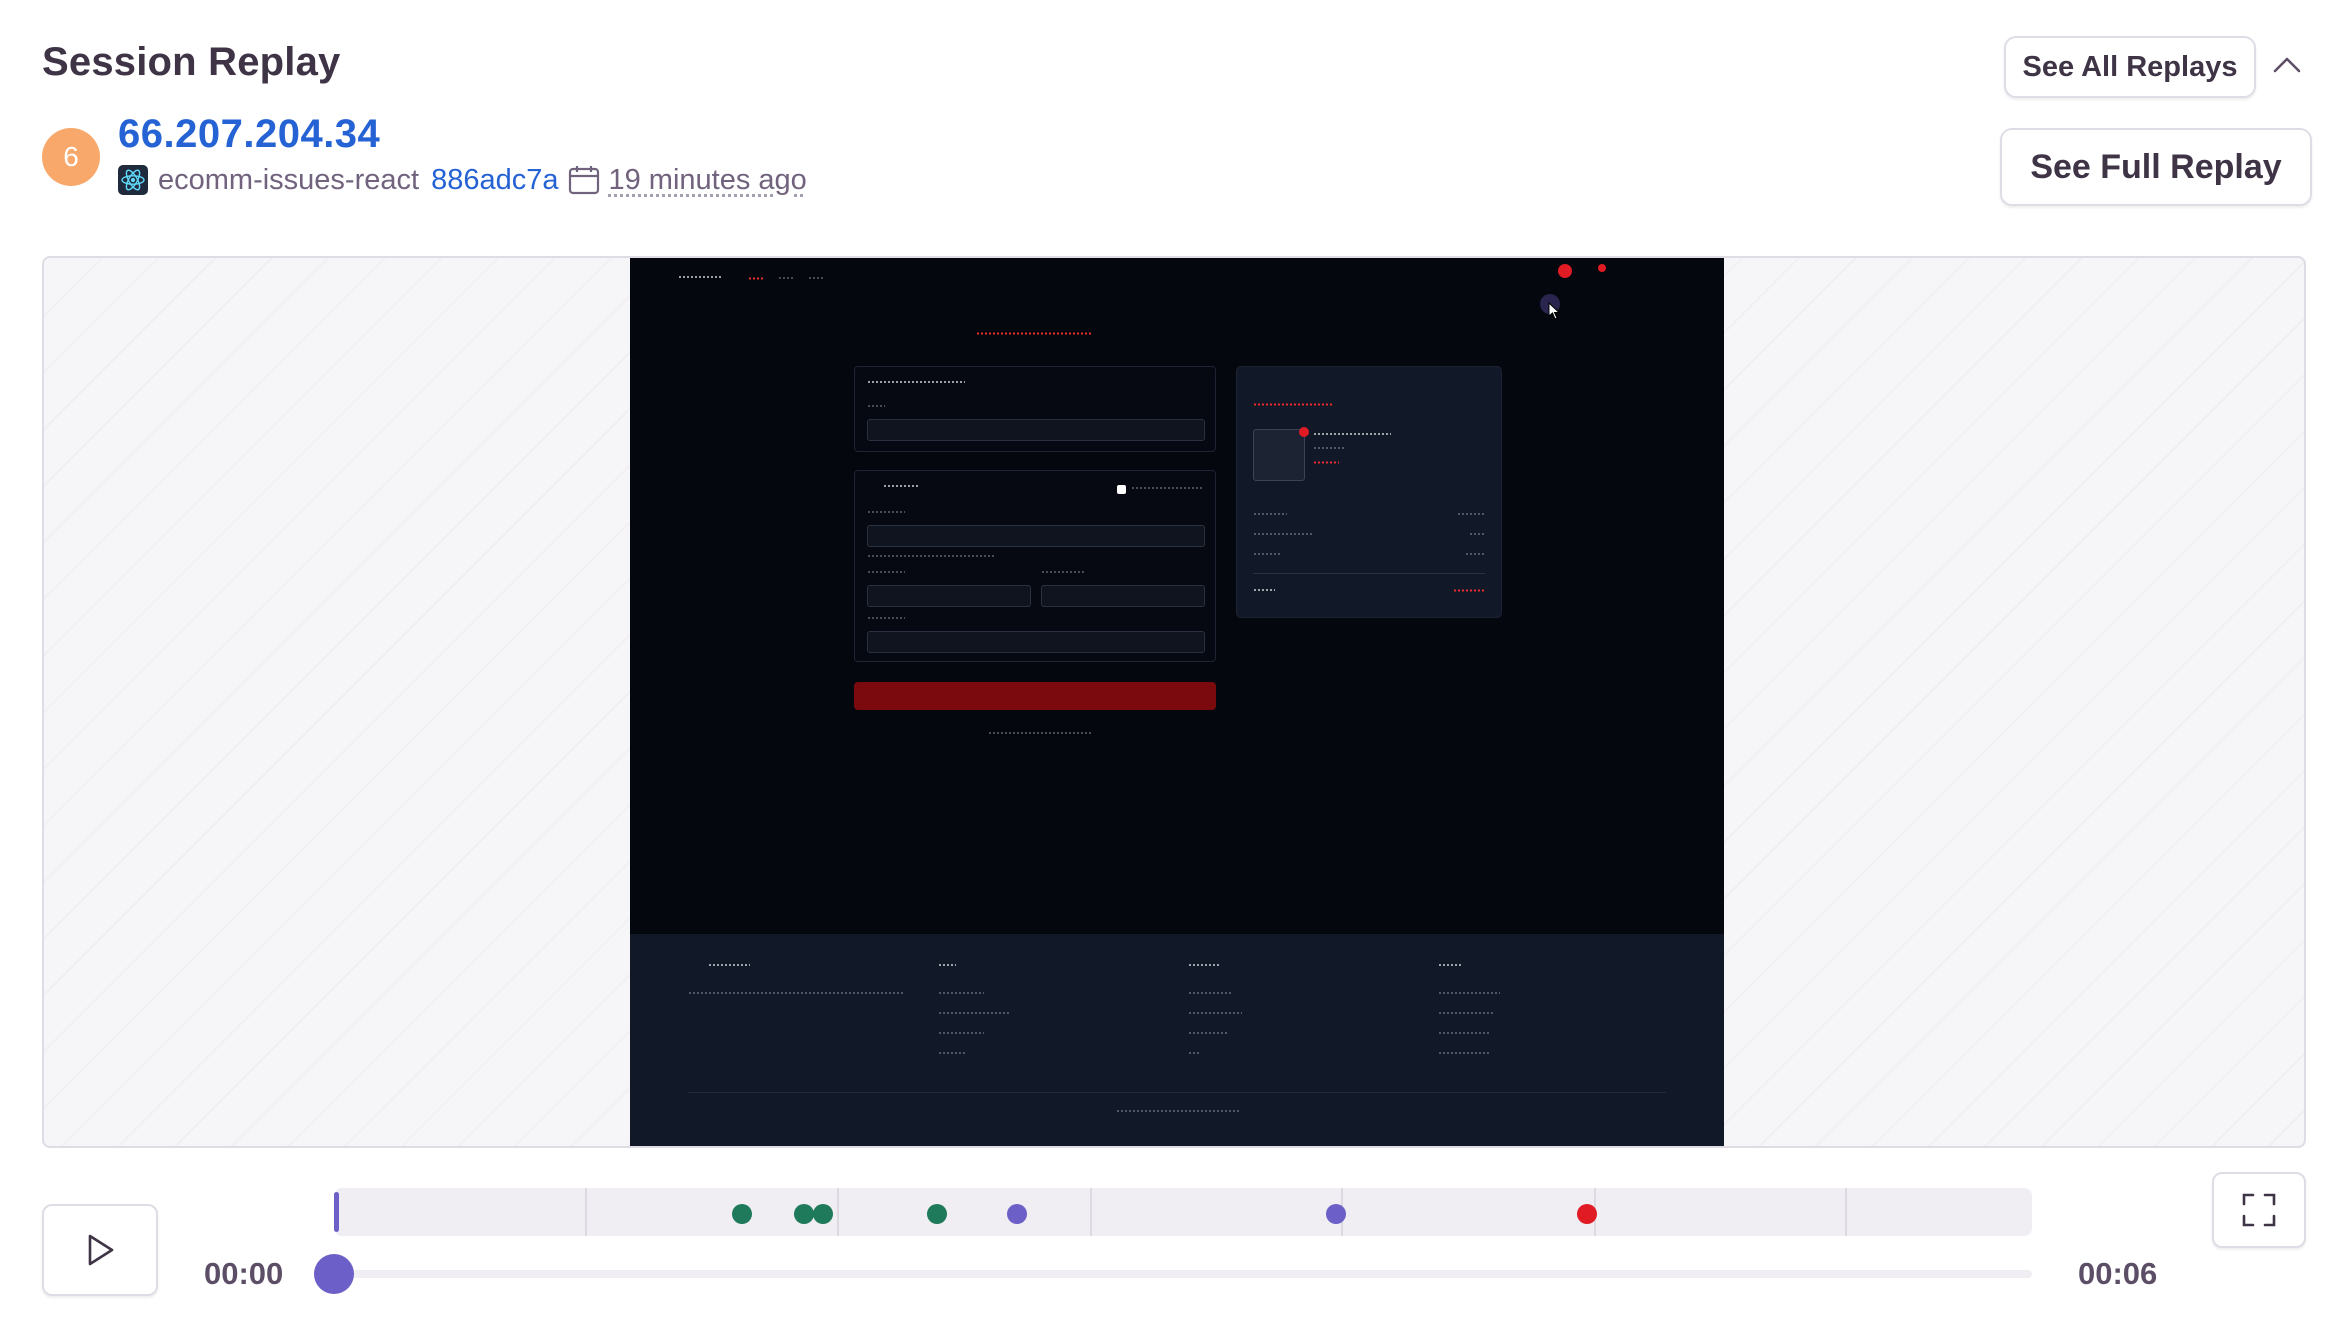  What do you see at coordinates (1183, 1274) in the screenshot?
I see `scrubber-track` at bounding box center [1183, 1274].